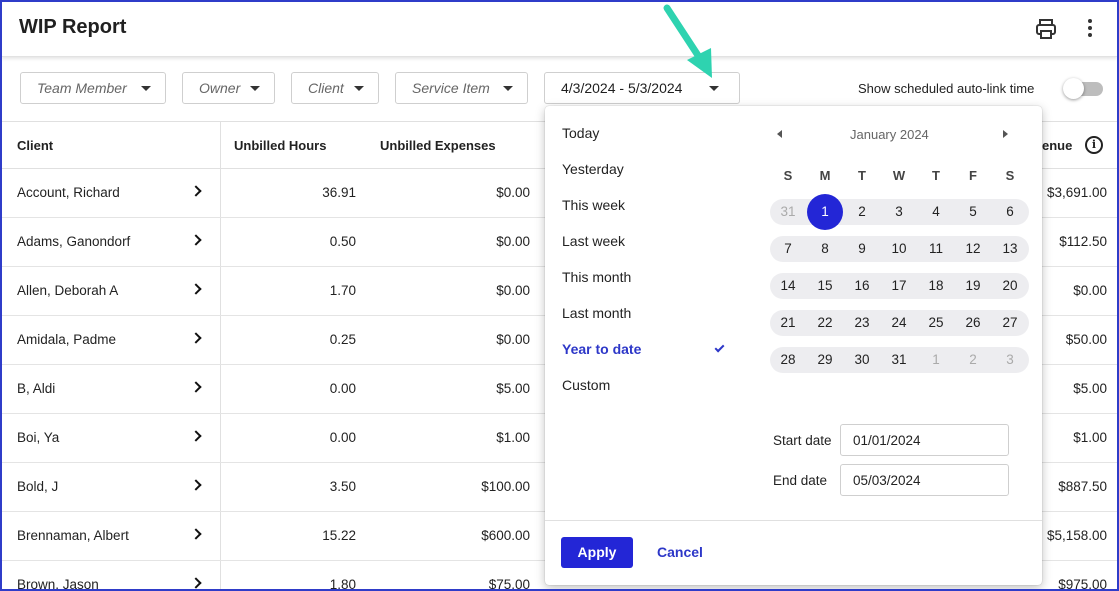  What do you see at coordinates (862, 360) in the screenshot?
I see `calendar-day: 30` at bounding box center [862, 360].